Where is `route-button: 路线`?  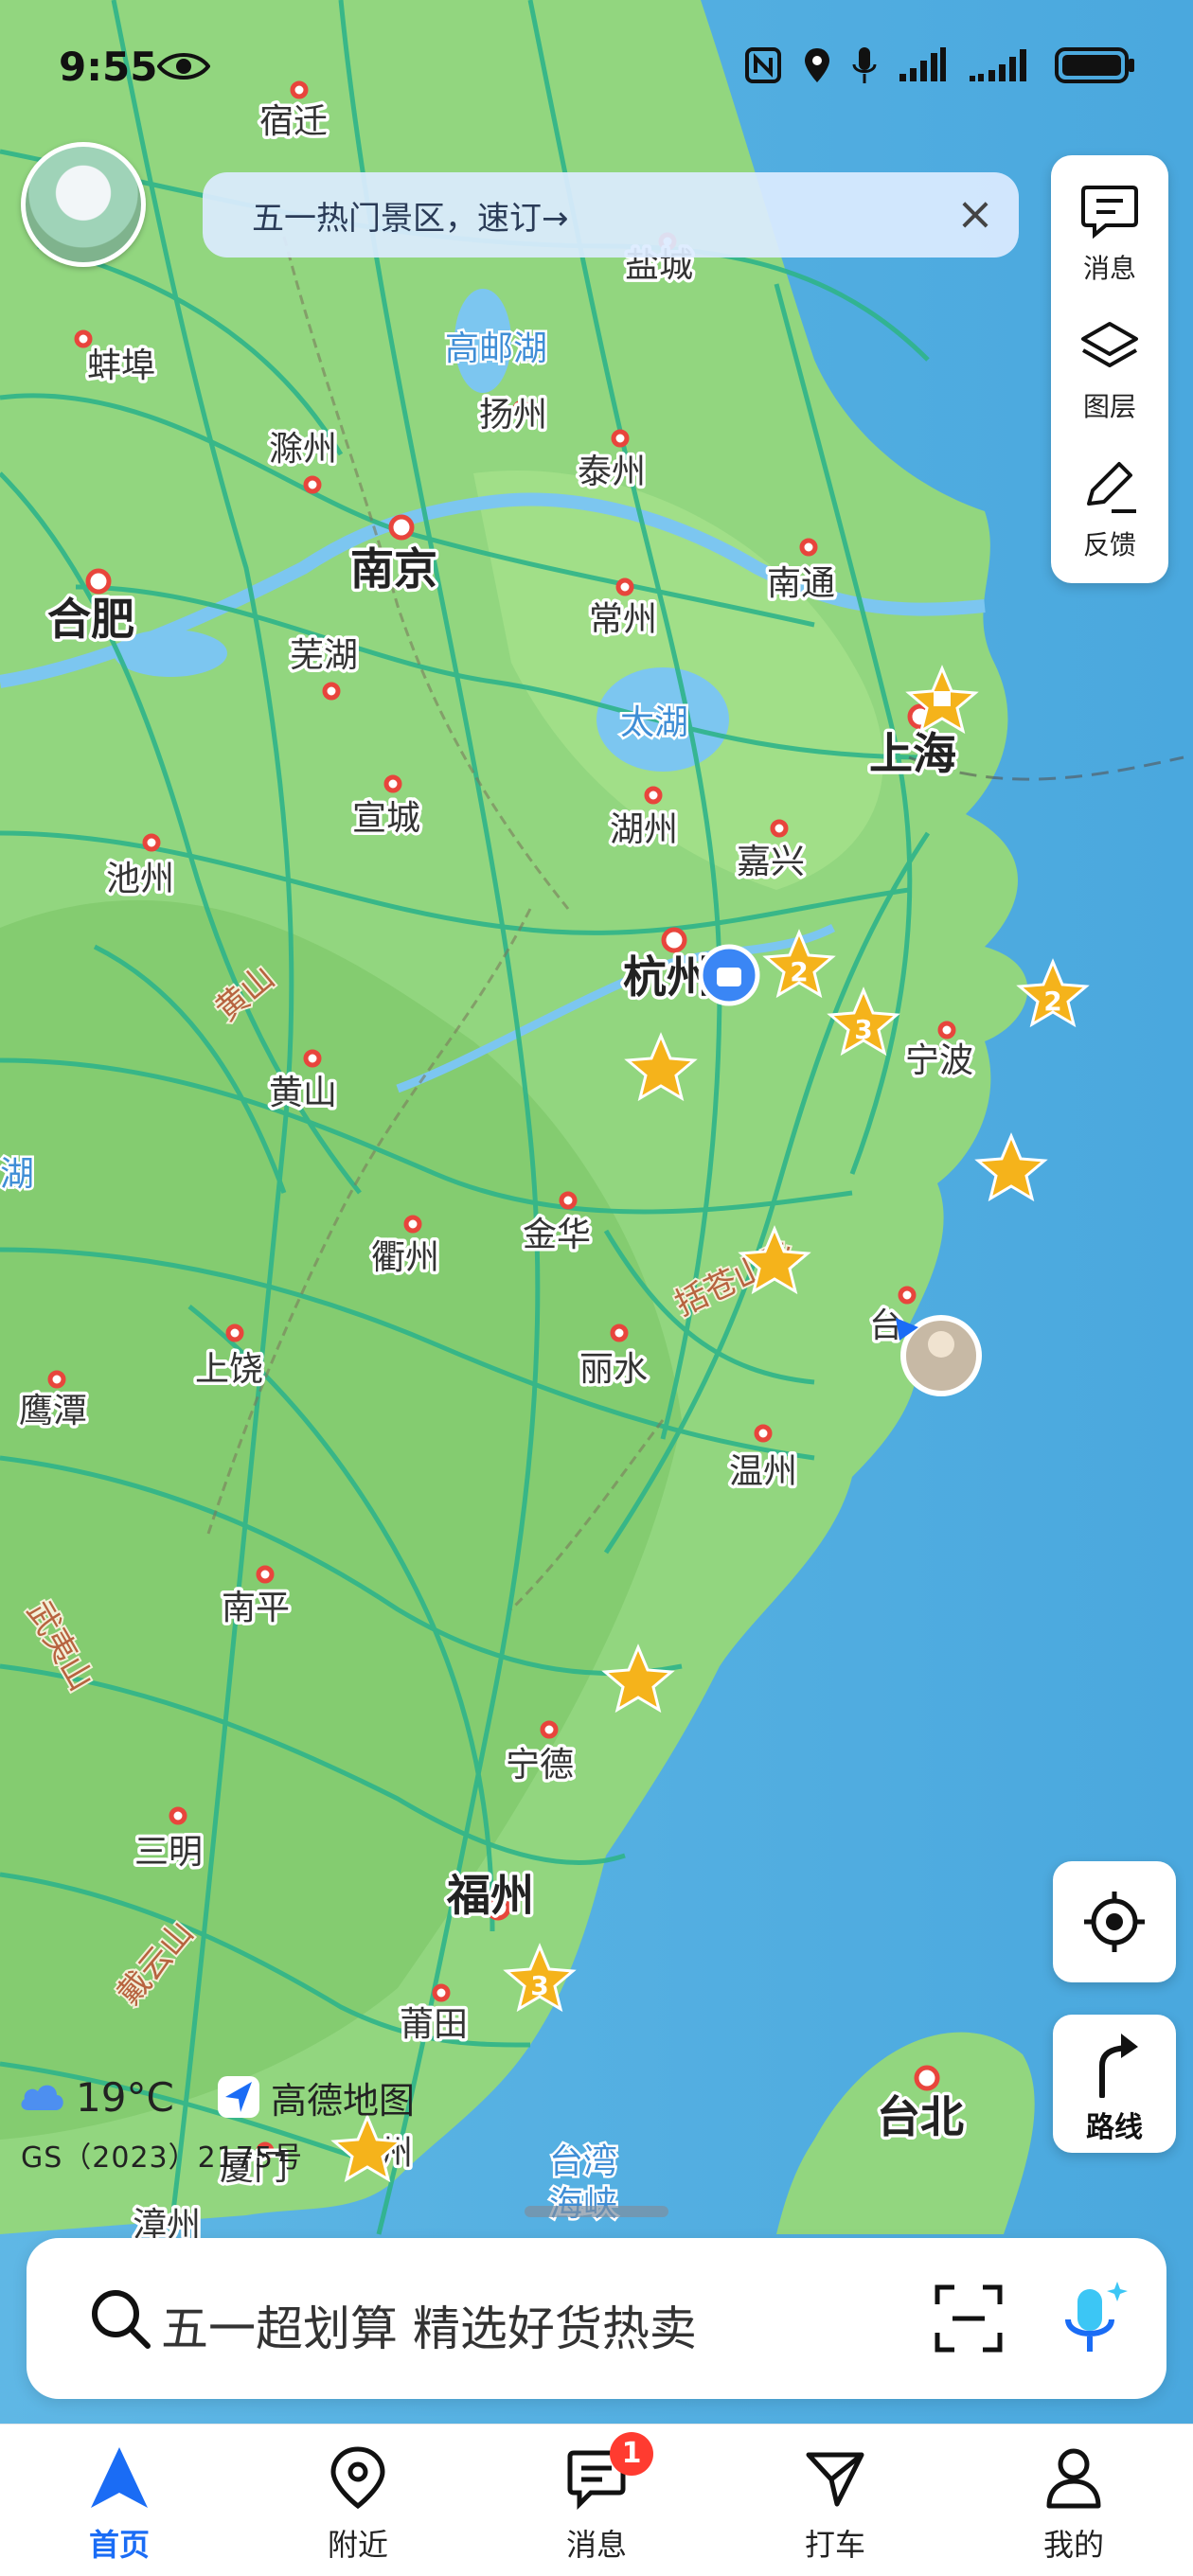 route-button: 路线 is located at coordinates (1114, 2084).